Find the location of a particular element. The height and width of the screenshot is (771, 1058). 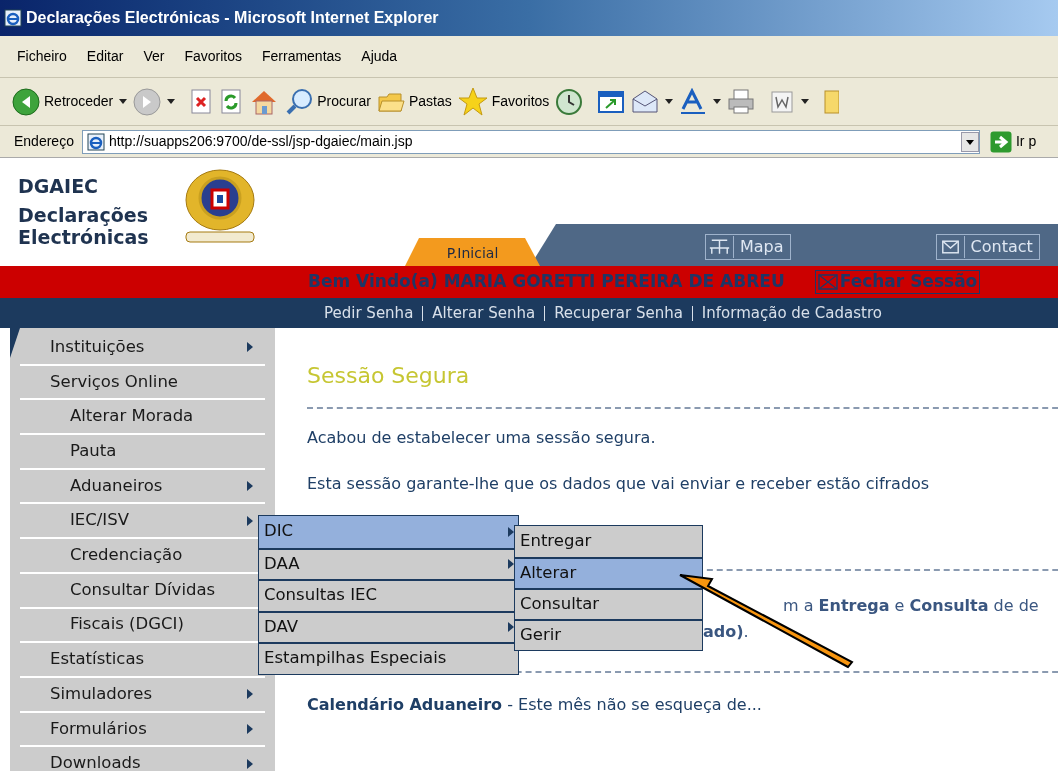

address-label: Endereço is located at coordinates (44, 141).